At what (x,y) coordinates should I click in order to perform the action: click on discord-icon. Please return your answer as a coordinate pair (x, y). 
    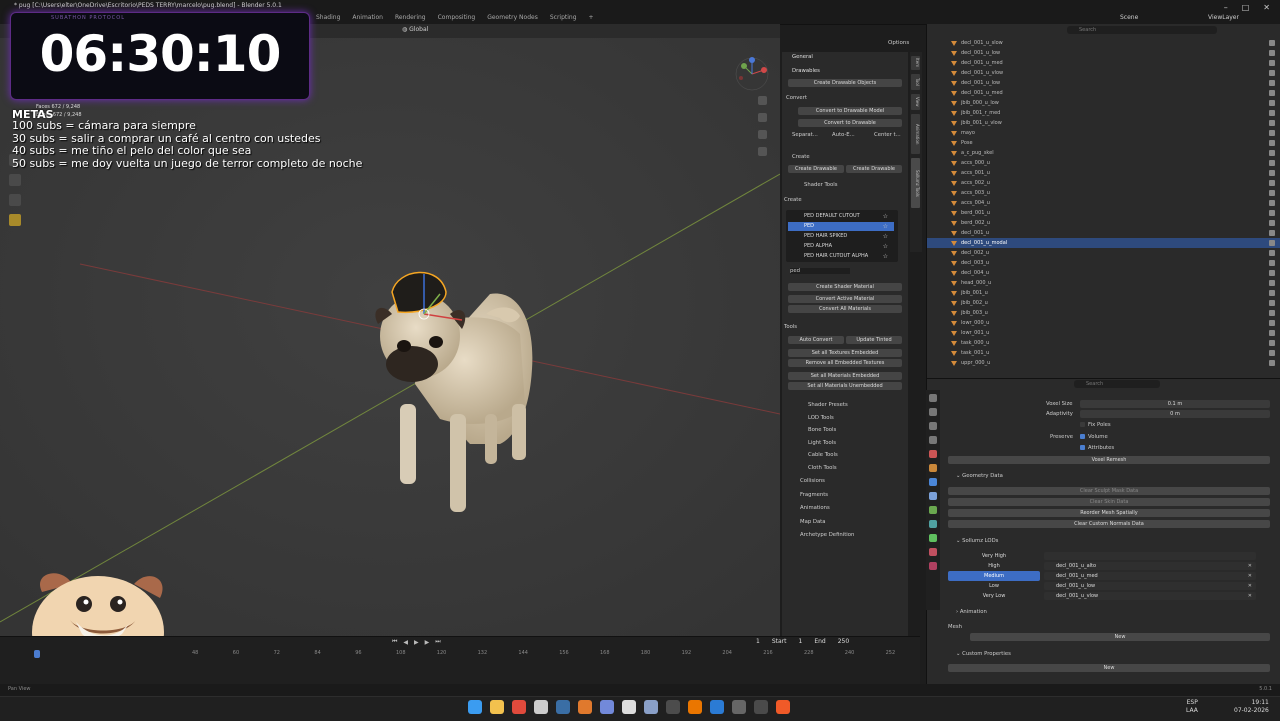
    Looking at the image, I should click on (607, 707).